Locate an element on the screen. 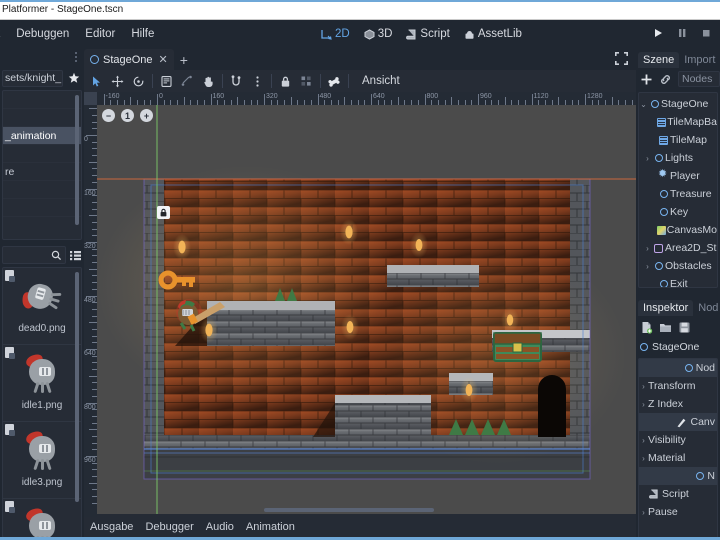 The image size is (720, 540). list-item: dead0.png is located at coordinates (42, 306).